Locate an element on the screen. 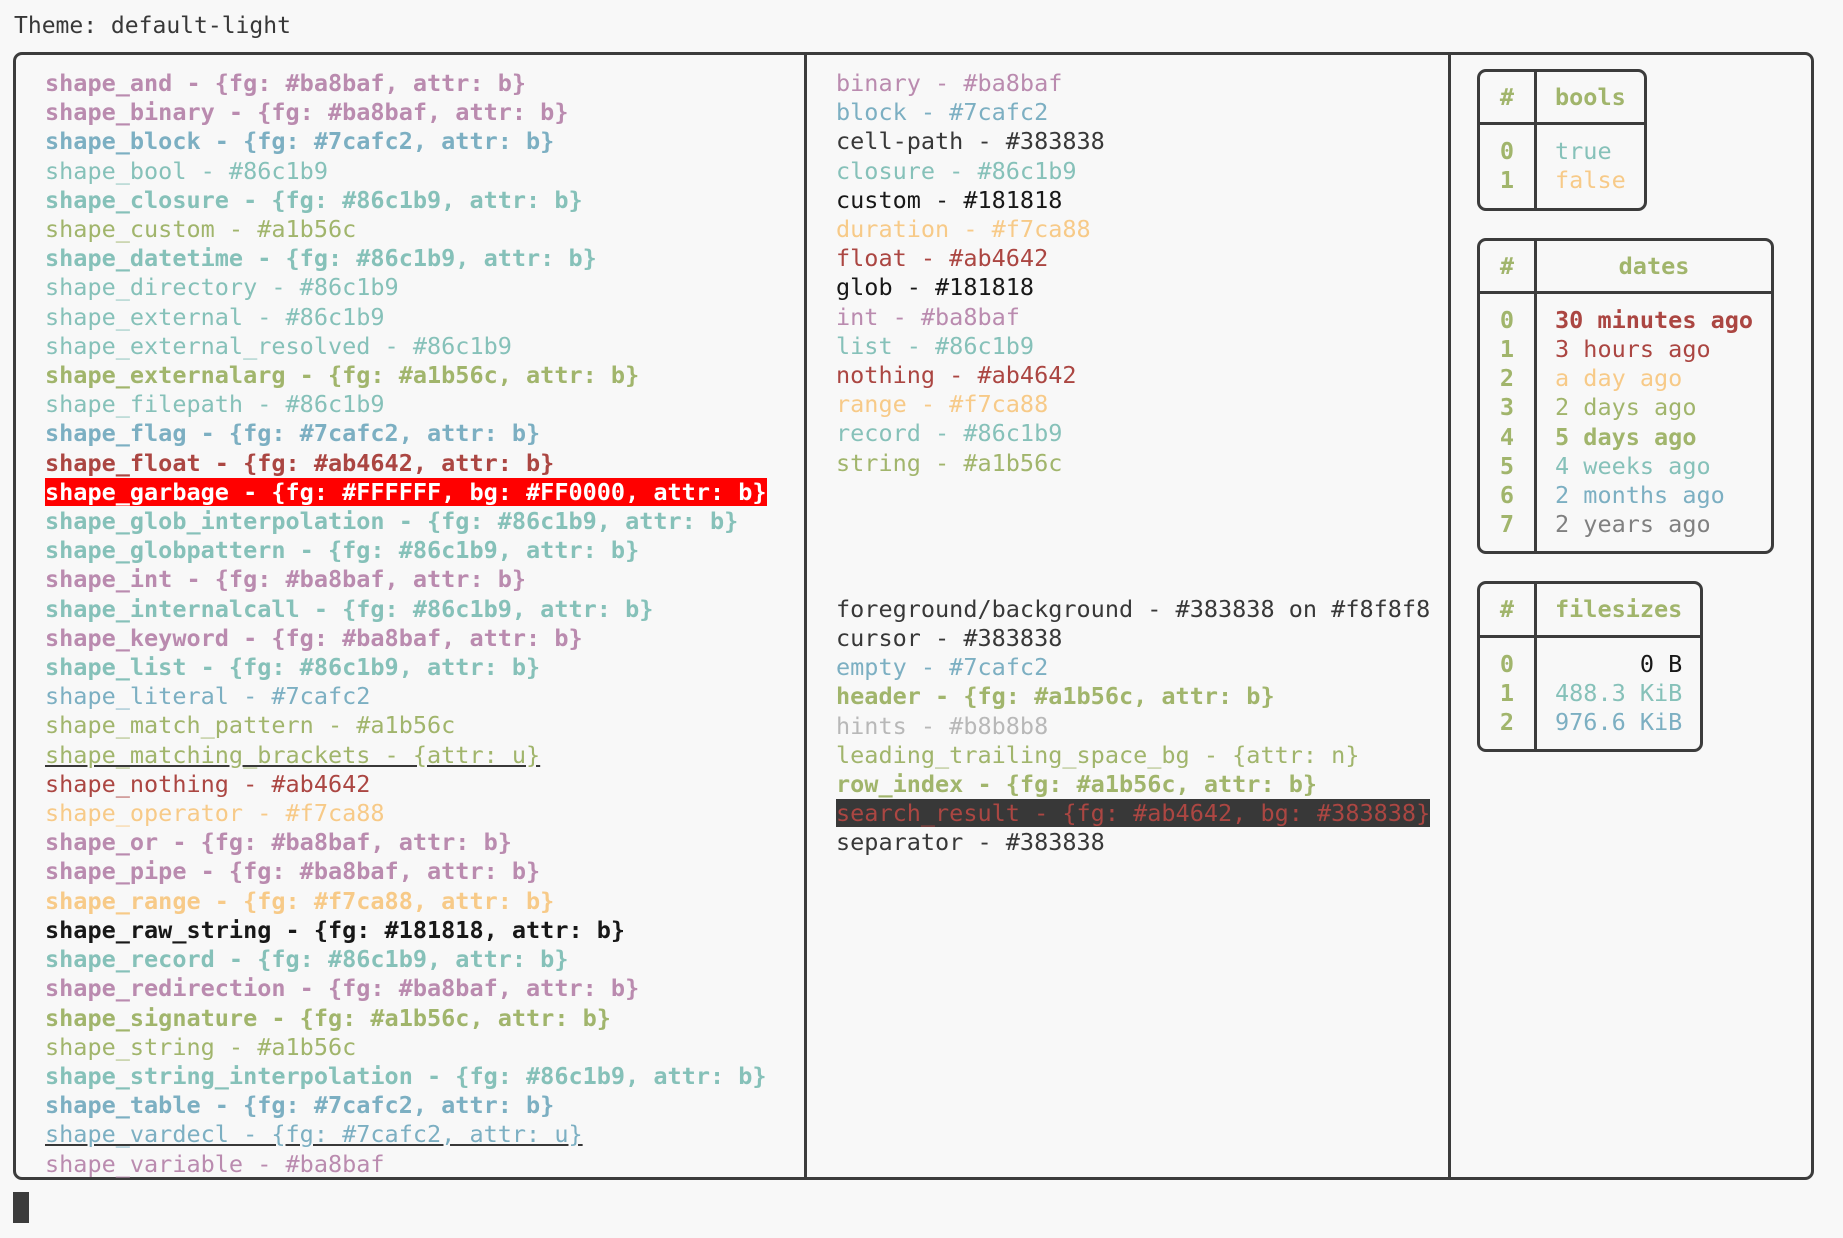 Image resolution: width=1843 pixels, height=1238 pixels. column-header-index: # is located at coordinates (1508, 611).